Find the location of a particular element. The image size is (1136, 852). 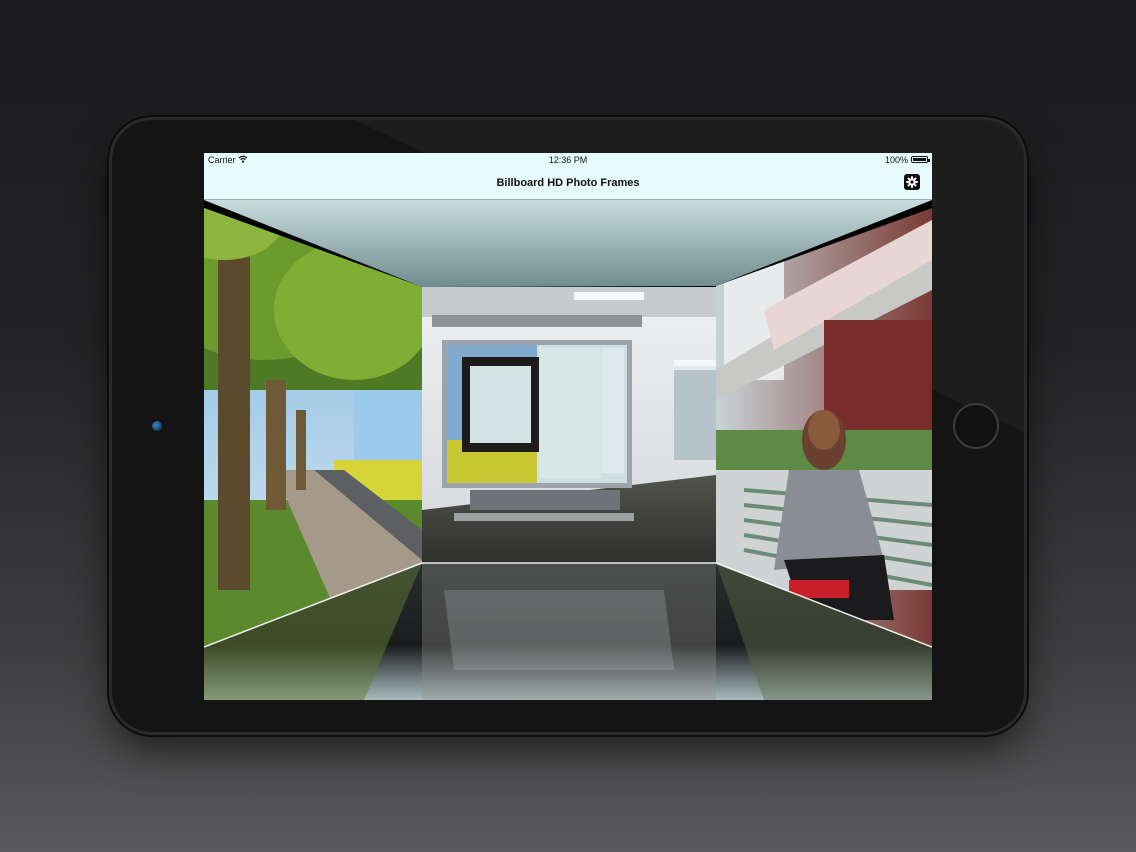

home-button is located at coordinates (976, 426).